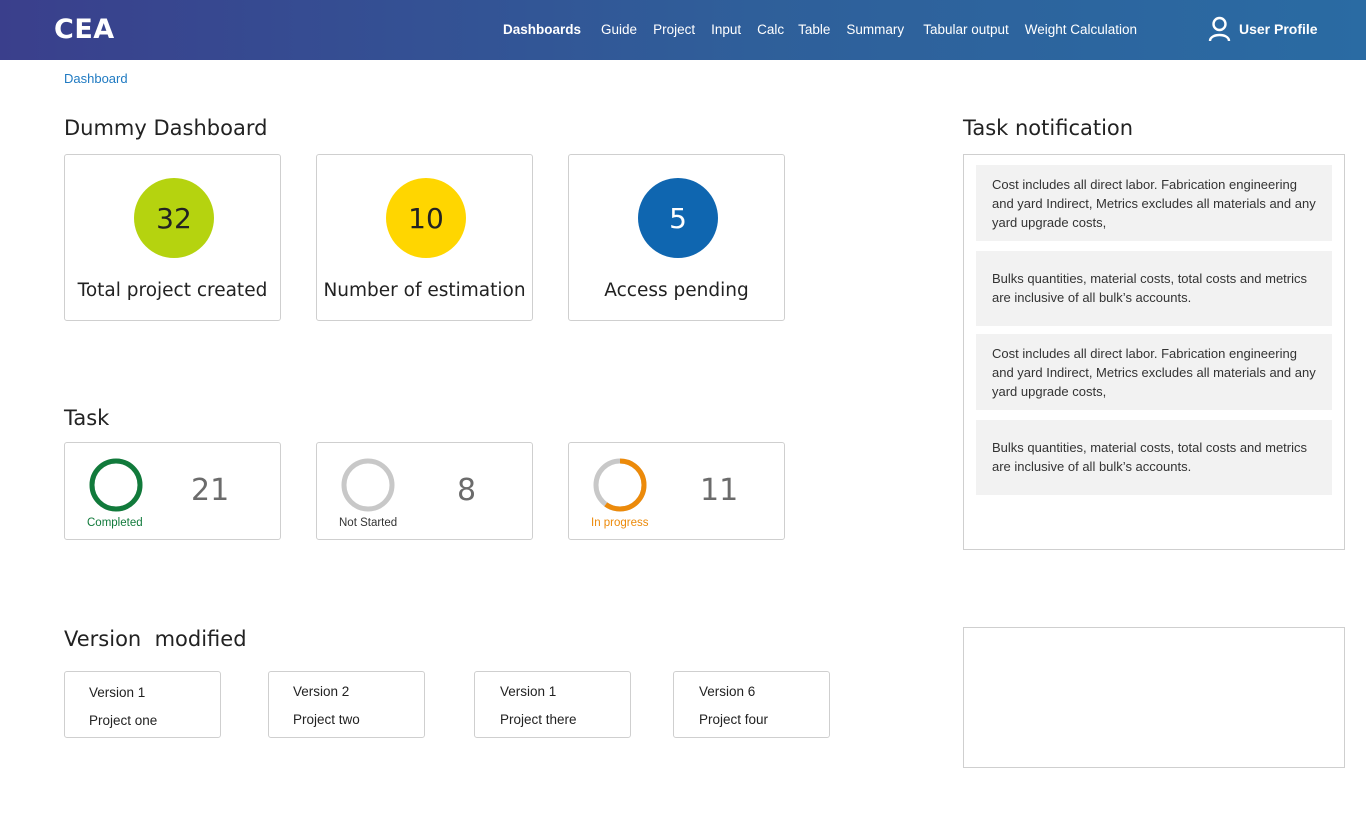  Describe the element at coordinates (368, 485) in the screenshot. I see `not-started-ring-icon` at that location.